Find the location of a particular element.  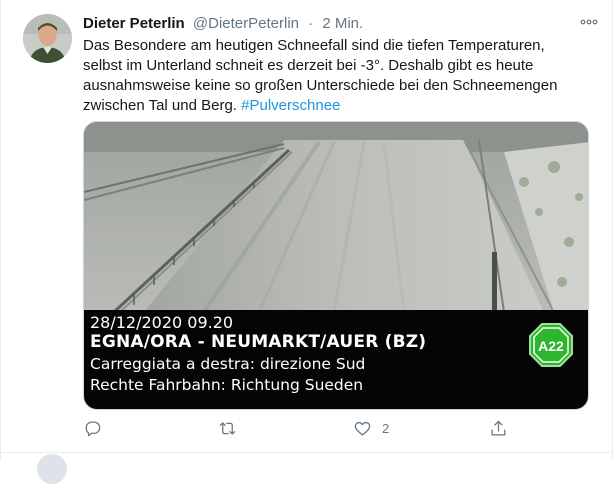

share-button is located at coordinates (498, 428).